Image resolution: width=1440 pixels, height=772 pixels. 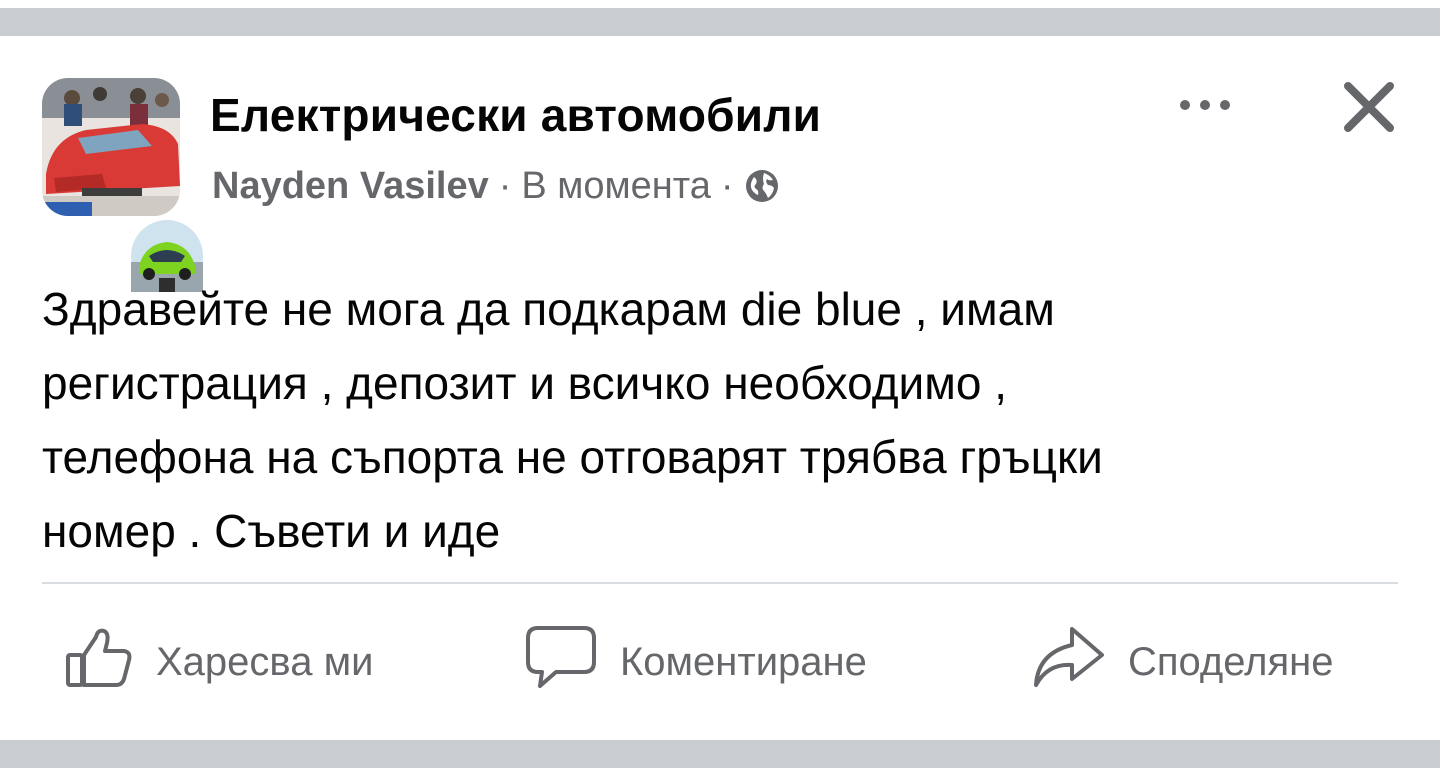 What do you see at coordinates (98, 662) in the screenshot?
I see `thumbs-up-icon` at bounding box center [98, 662].